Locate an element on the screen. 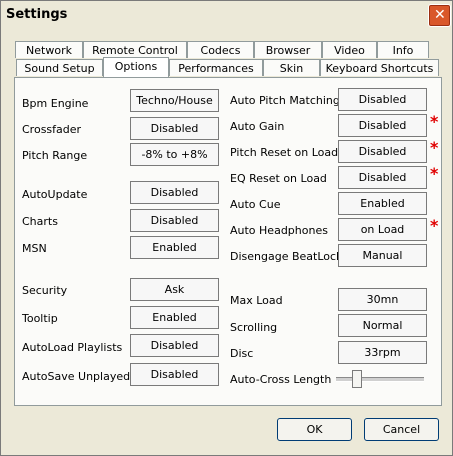 This screenshot has width=453, height=456. auto-cross-length-slider-thumb is located at coordinates (356, 379).